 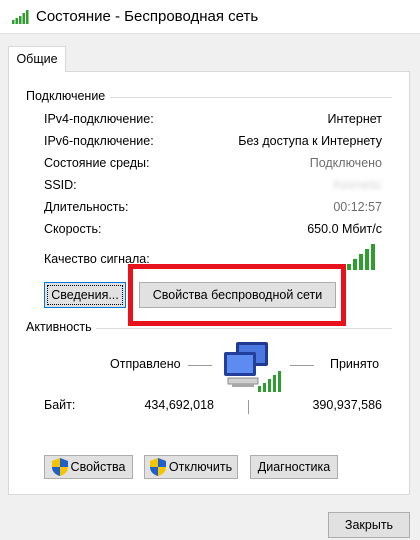 What do you see at coordinates (252, 367) in the screenshot?
I see `network-computers-icon` at bounding box center [252, 367].